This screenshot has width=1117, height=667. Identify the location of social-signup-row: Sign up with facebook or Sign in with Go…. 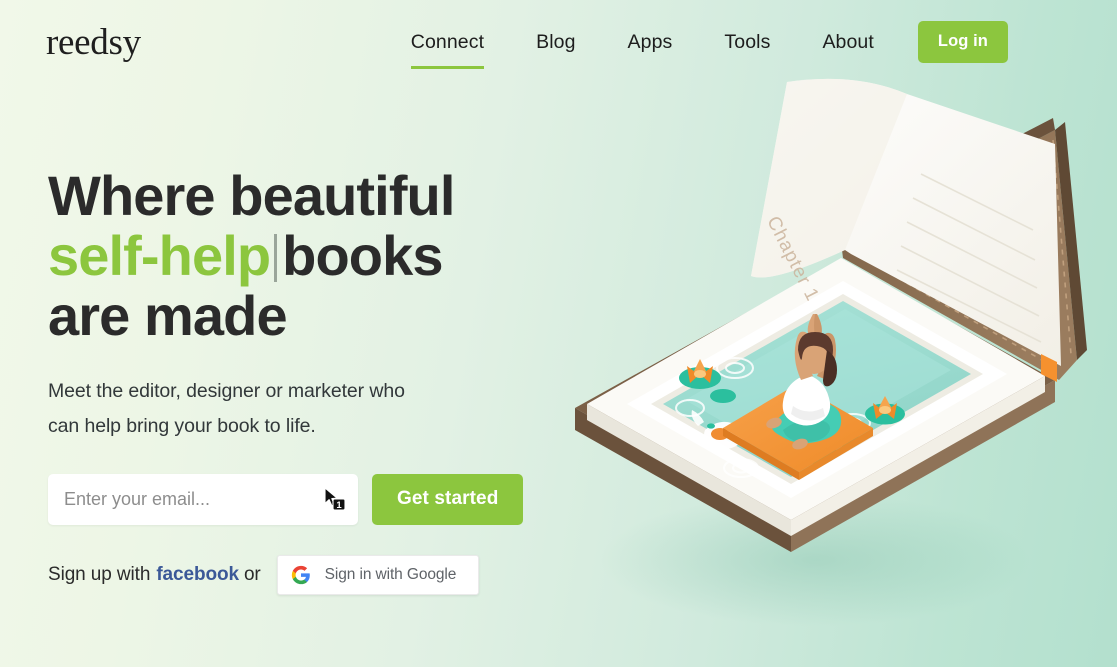
(313, 574).